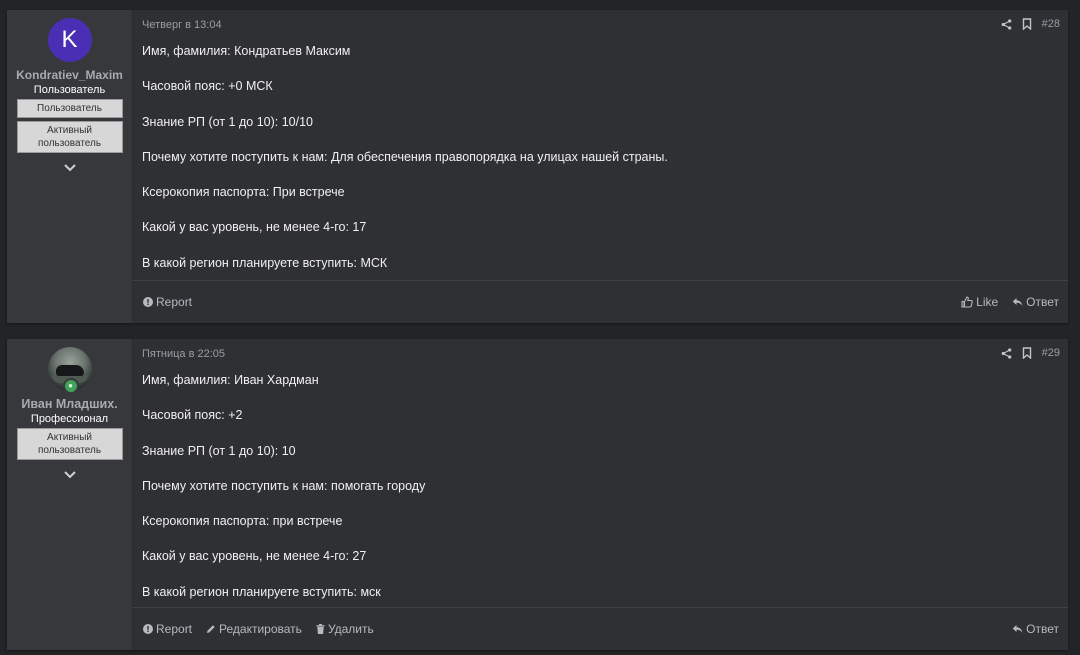 This screenshot has width=1080, height=655. I want to click on post-line: Часовой пояс: +0 МСК, so click(207, 86).